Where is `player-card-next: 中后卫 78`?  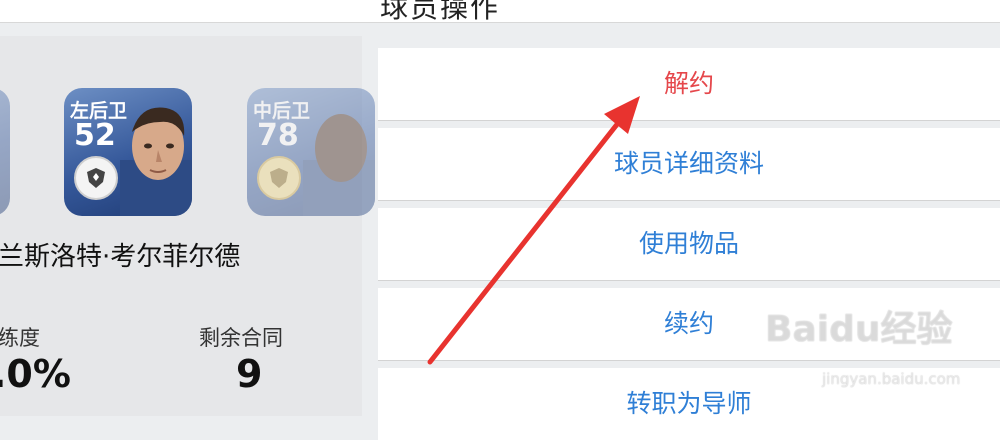
player-card-next: 中后卫 78 is located at coordinates (311, 152).